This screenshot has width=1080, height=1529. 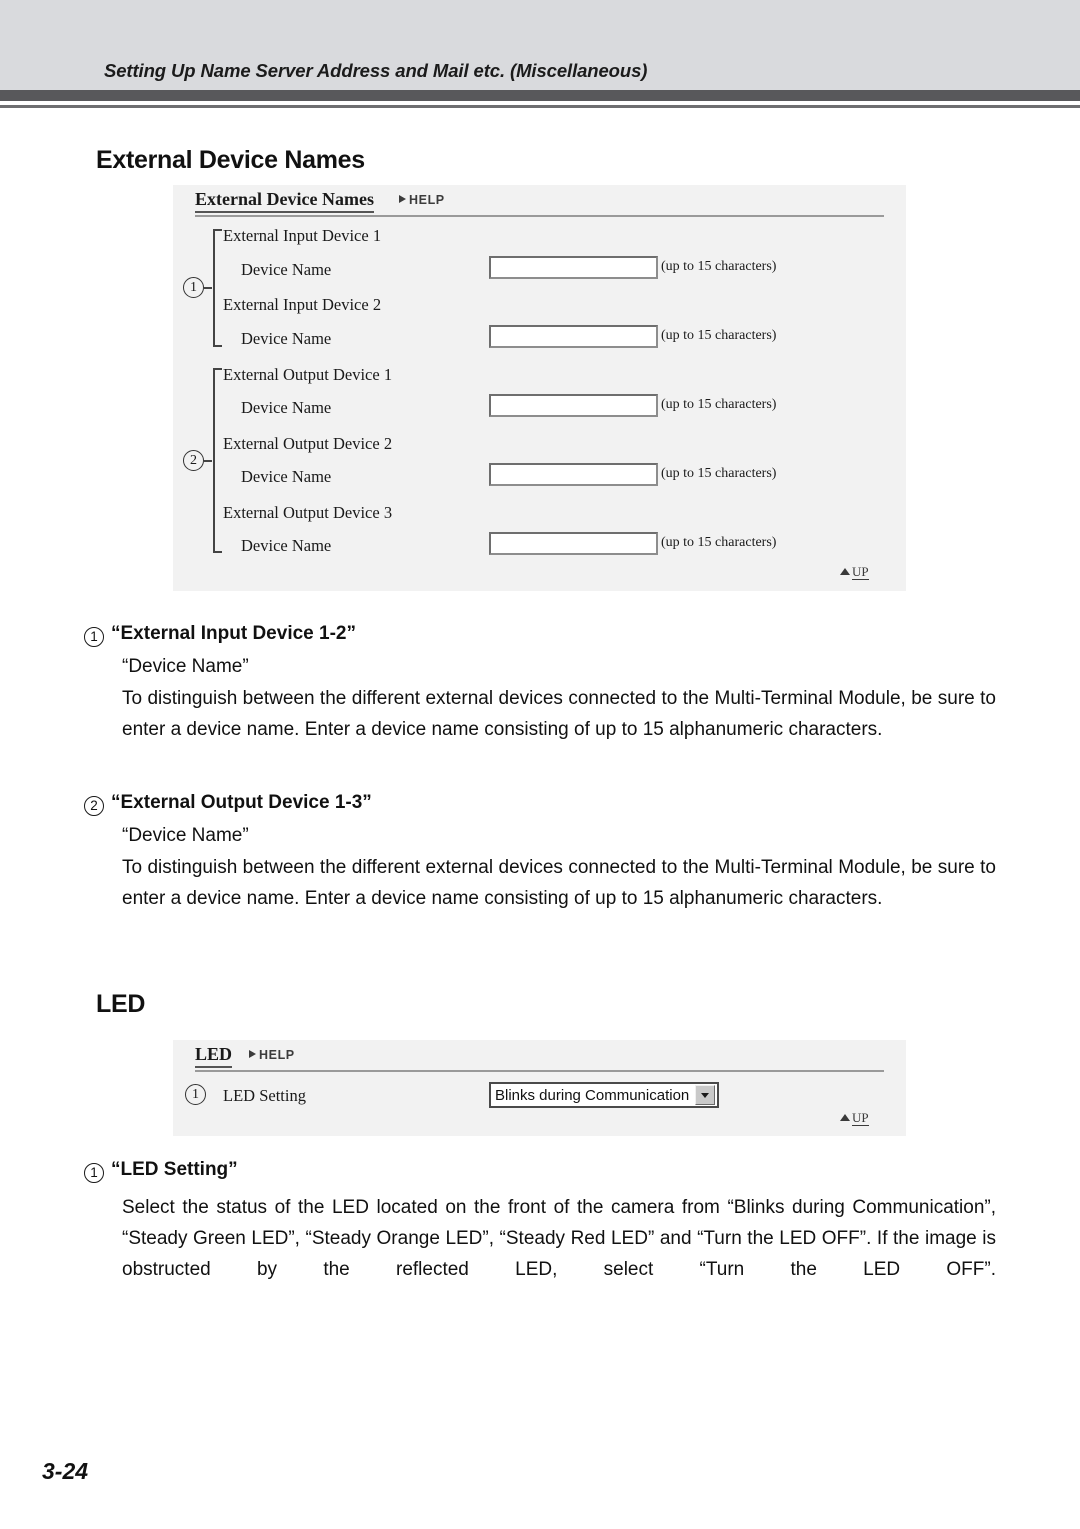 What do you see at coordinates (65, 1471) in the screenshot?
I see `page-number: 3-24` at bounding box center [65, 1471].